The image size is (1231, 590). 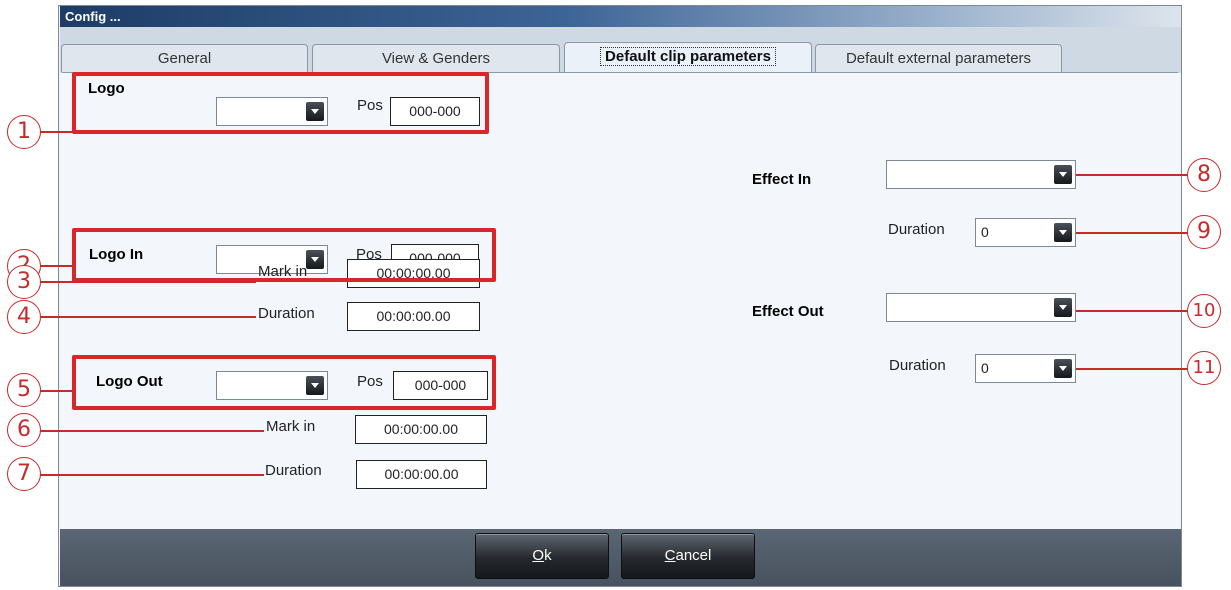 What do you see at coordinates (24, 317) in the screenshot?
I see `callout-marker-4: 4` at bounding box center [24, 317].